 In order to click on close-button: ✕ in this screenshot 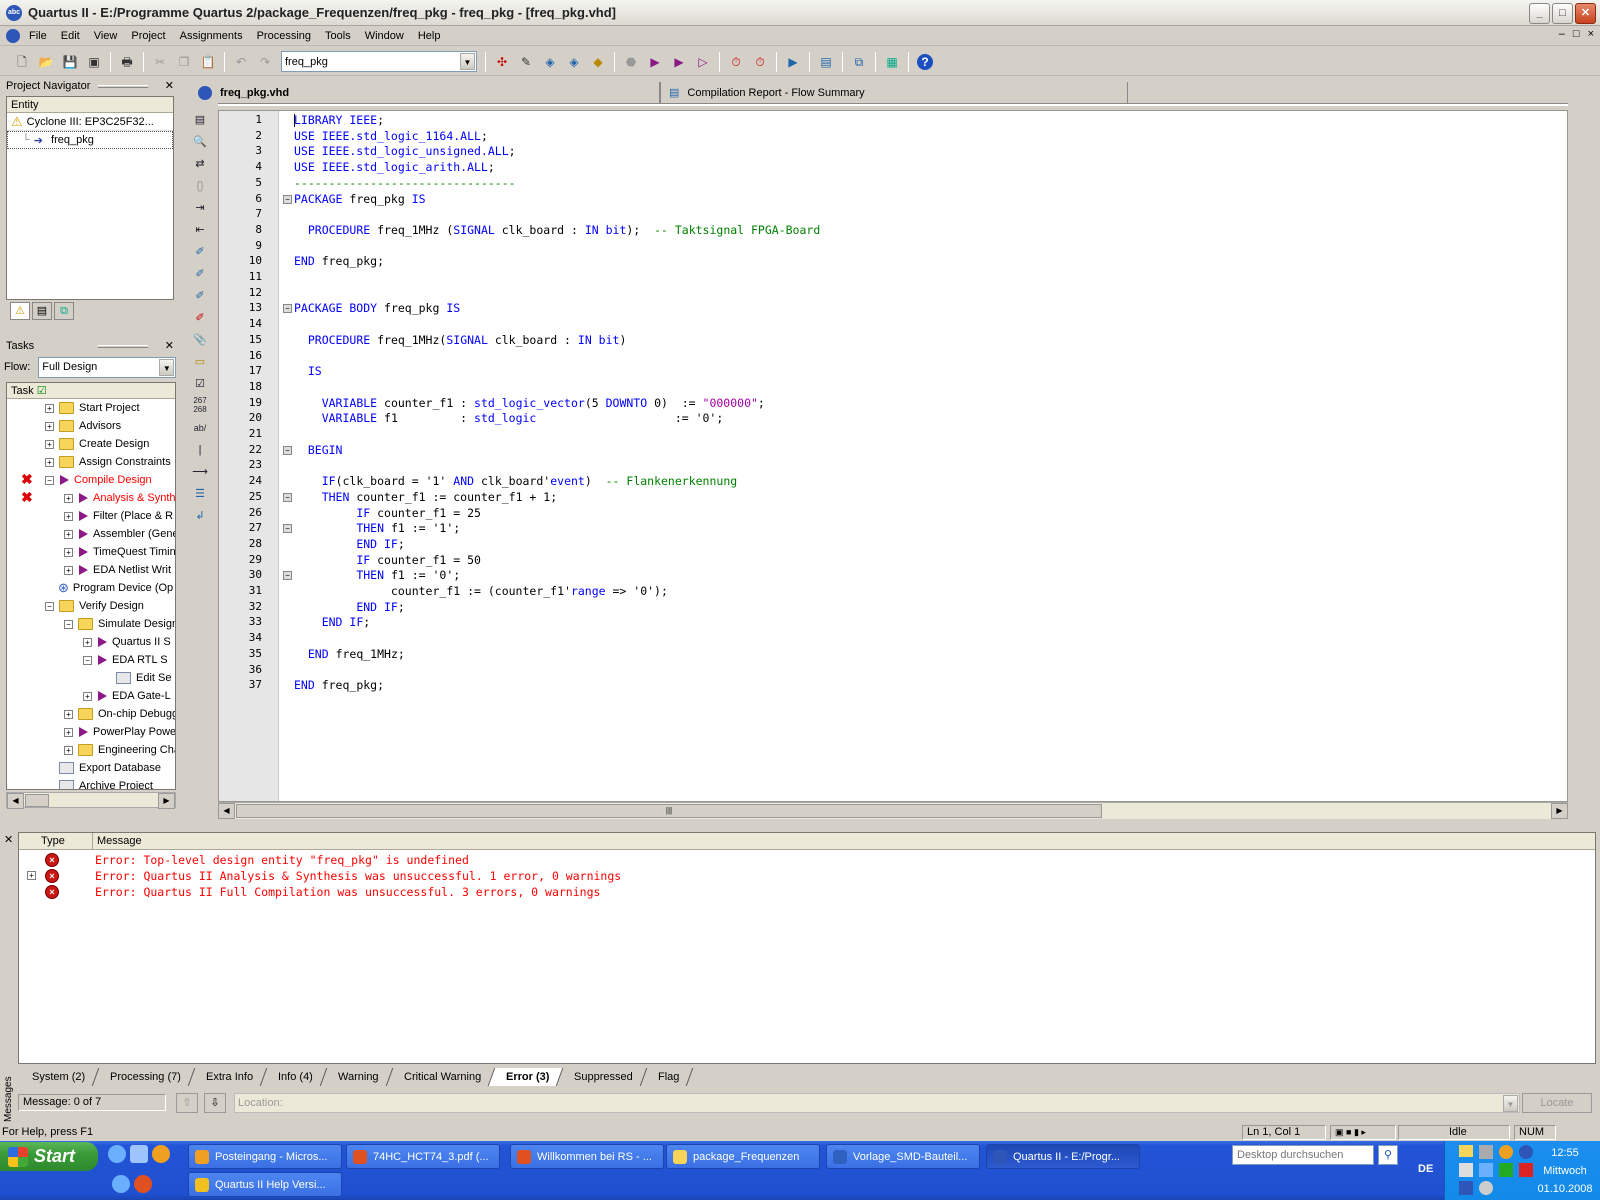, I will do `click(1585, 13)`.